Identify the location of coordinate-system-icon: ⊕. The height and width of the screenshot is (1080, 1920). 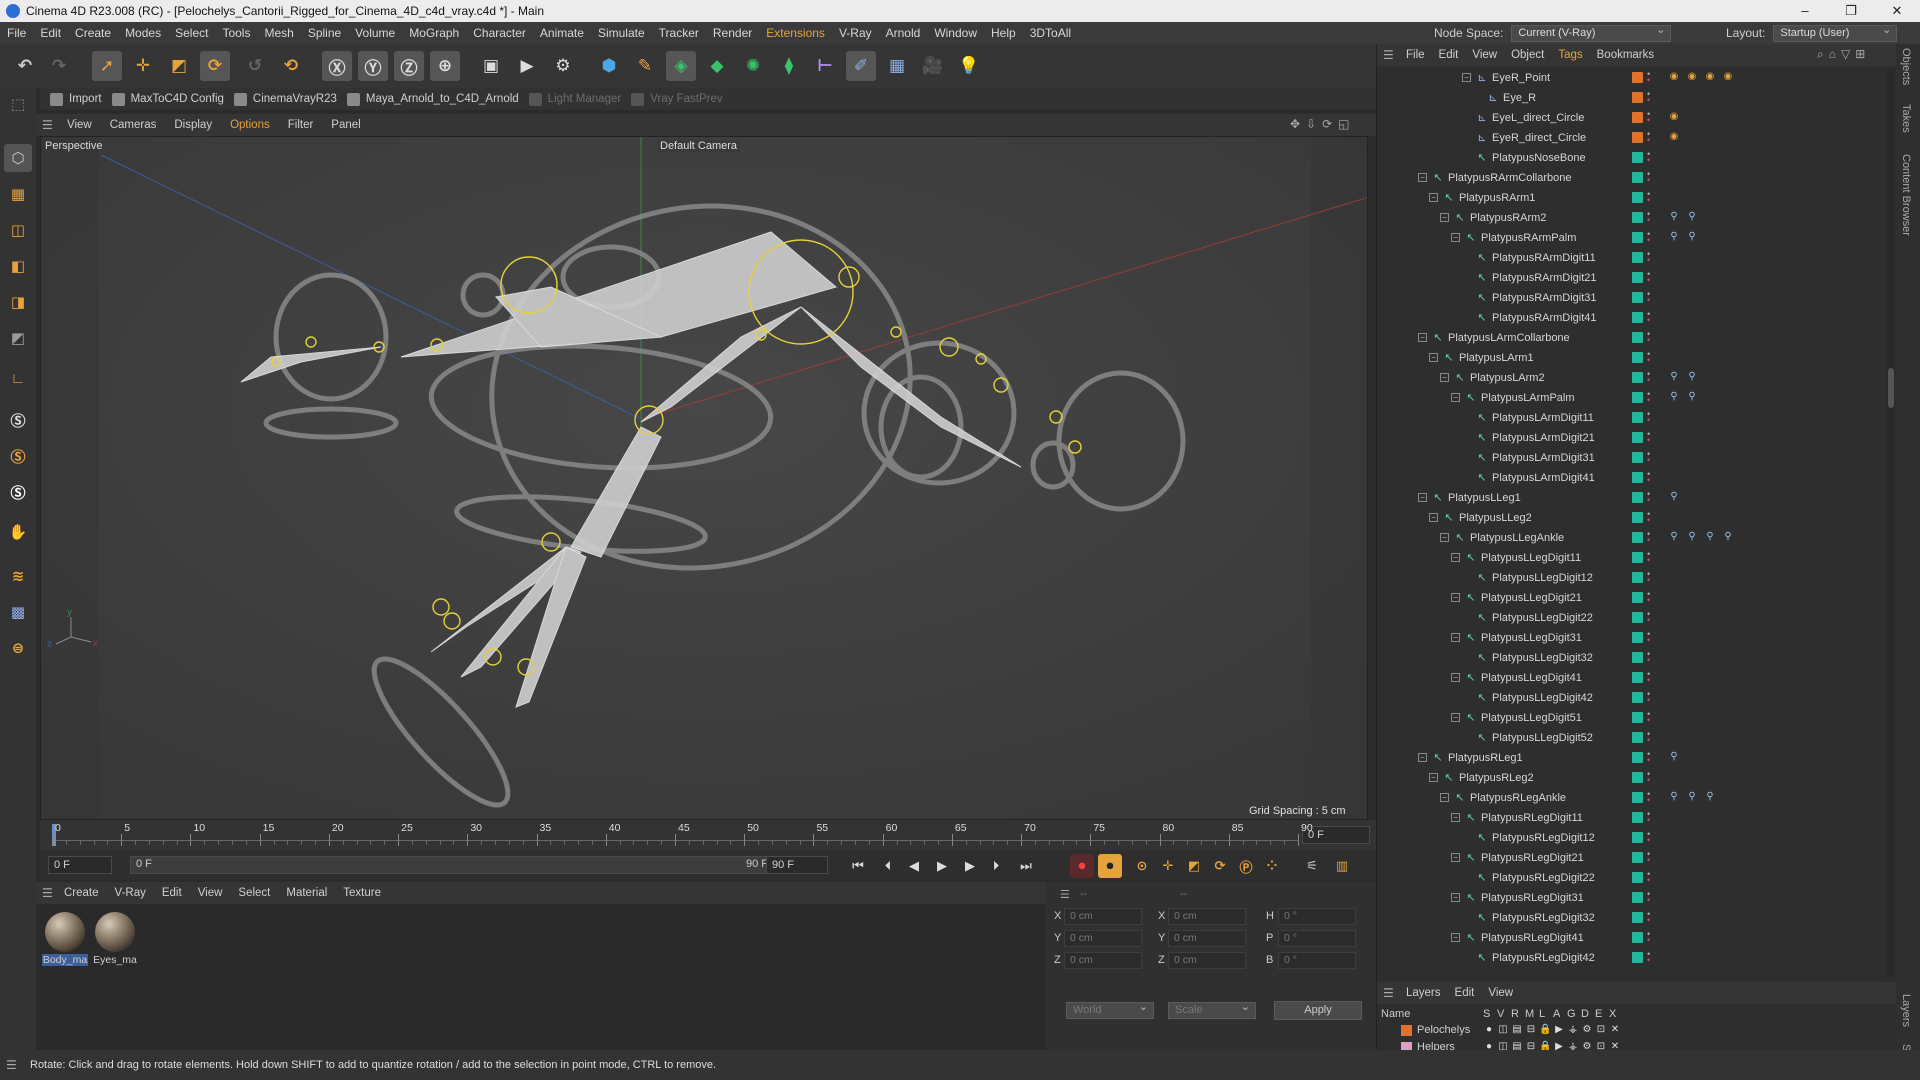
(445, 66).